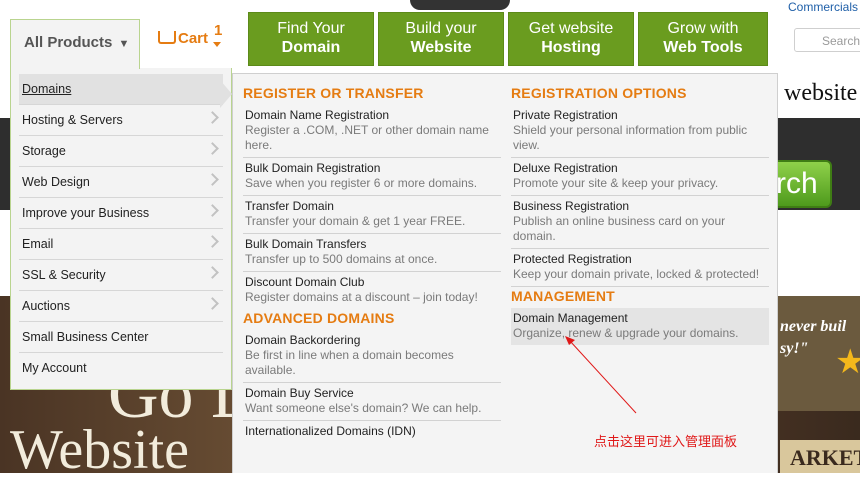 The width and height of the screenshot is (860, 482). I want to click on cart-dropdown-arrow-icon, so click(217, 44).